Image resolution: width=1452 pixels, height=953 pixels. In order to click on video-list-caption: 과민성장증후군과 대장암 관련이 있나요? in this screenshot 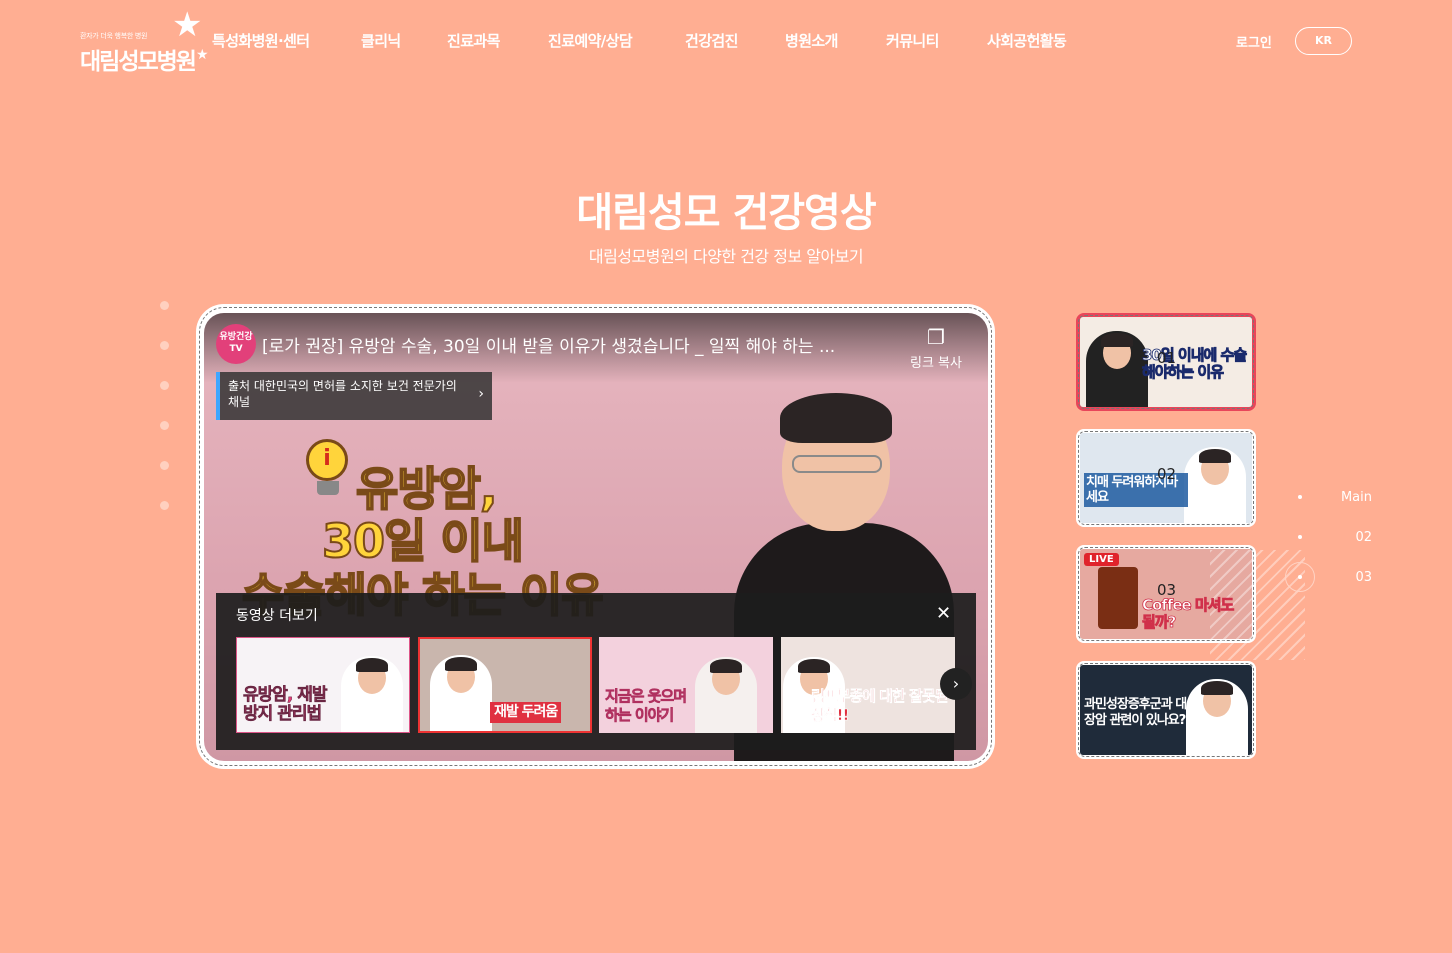, I will do `click(1135, 712)`.